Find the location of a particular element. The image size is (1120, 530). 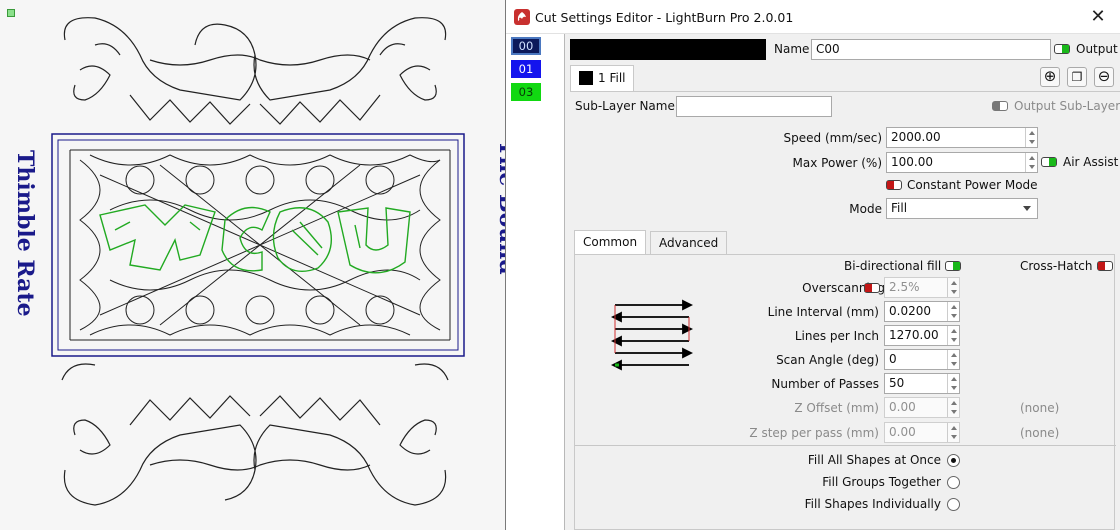

scan-angle-label: Scan Angle (deg) is located at coordinates (827, 360).